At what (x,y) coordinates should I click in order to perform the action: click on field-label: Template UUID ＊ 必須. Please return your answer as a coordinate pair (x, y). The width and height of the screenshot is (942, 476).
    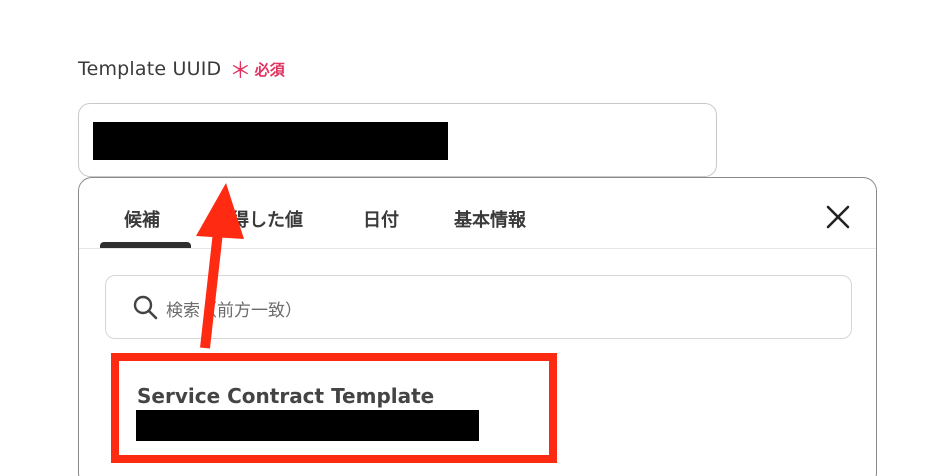
    Looking at the image, I should click on (181, 71).